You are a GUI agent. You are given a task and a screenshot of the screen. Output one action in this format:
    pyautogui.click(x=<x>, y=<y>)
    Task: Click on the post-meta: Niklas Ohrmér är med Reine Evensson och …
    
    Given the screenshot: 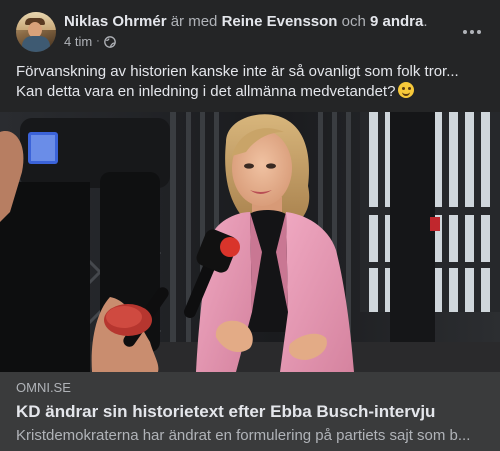 What is the action you would take?
    pyautogui.click(x=254, y=31)
    